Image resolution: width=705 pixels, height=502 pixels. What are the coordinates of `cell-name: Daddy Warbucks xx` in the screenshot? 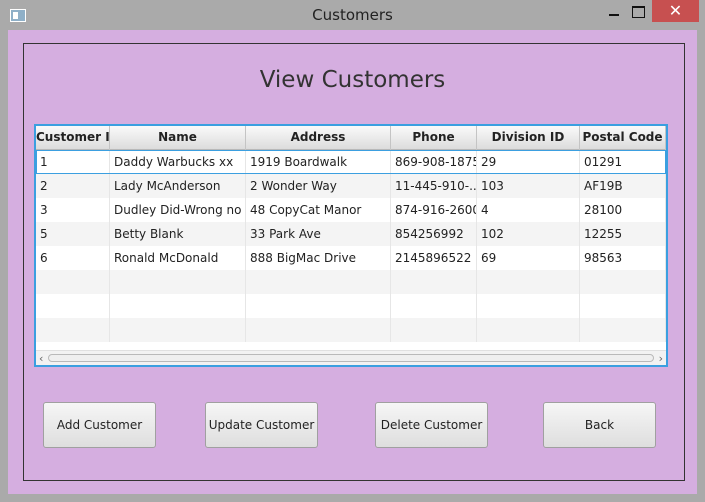 It's located at (178, 162).